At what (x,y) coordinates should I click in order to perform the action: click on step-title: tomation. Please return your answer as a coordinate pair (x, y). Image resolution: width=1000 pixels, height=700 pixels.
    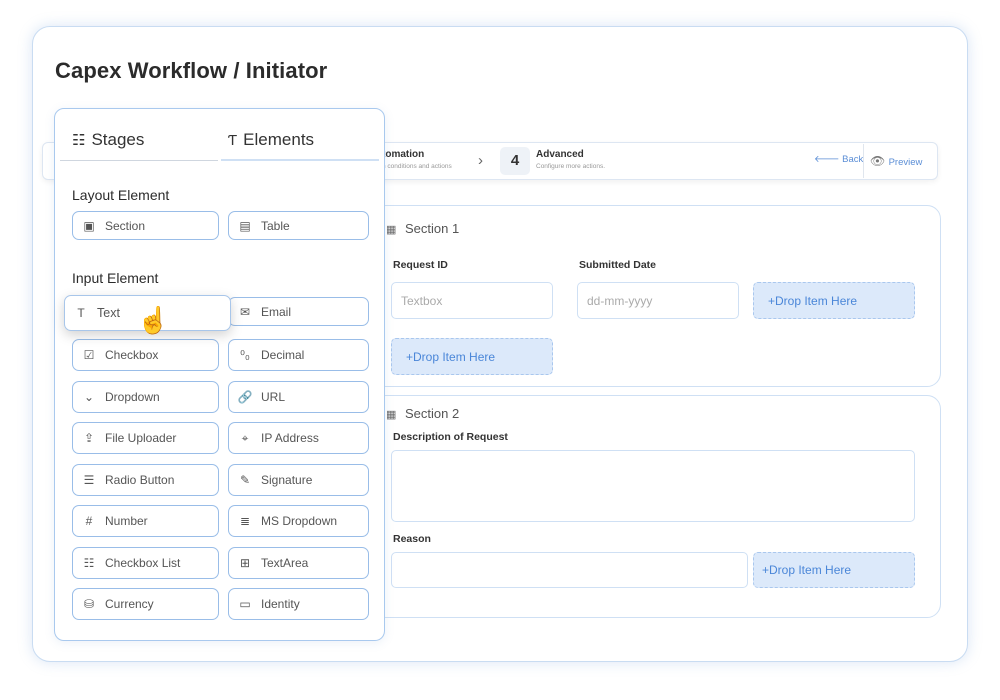
    Looking at the image, I should click on (403, 154).